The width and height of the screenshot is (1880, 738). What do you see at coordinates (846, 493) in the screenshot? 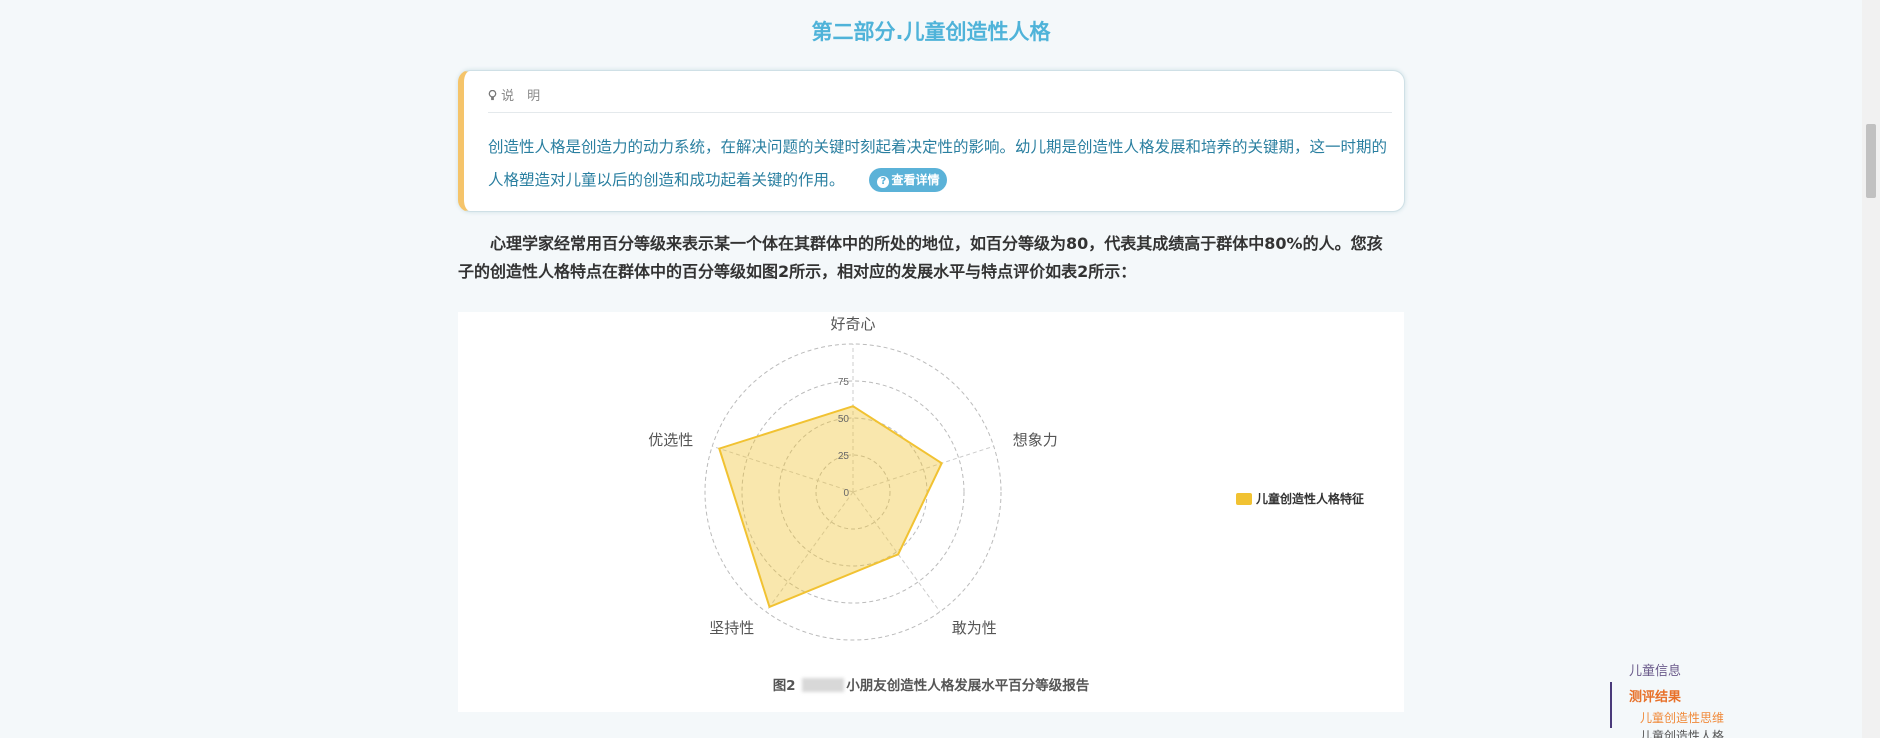
I see `radial-tick-label: 0` at bounding box center [846, 493].